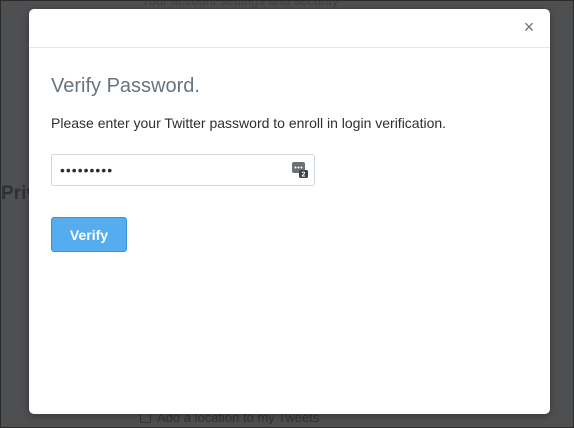  Describe the element at coordinates (289, 28) in the screenshot. I see `dialog-header: ×` at that location.